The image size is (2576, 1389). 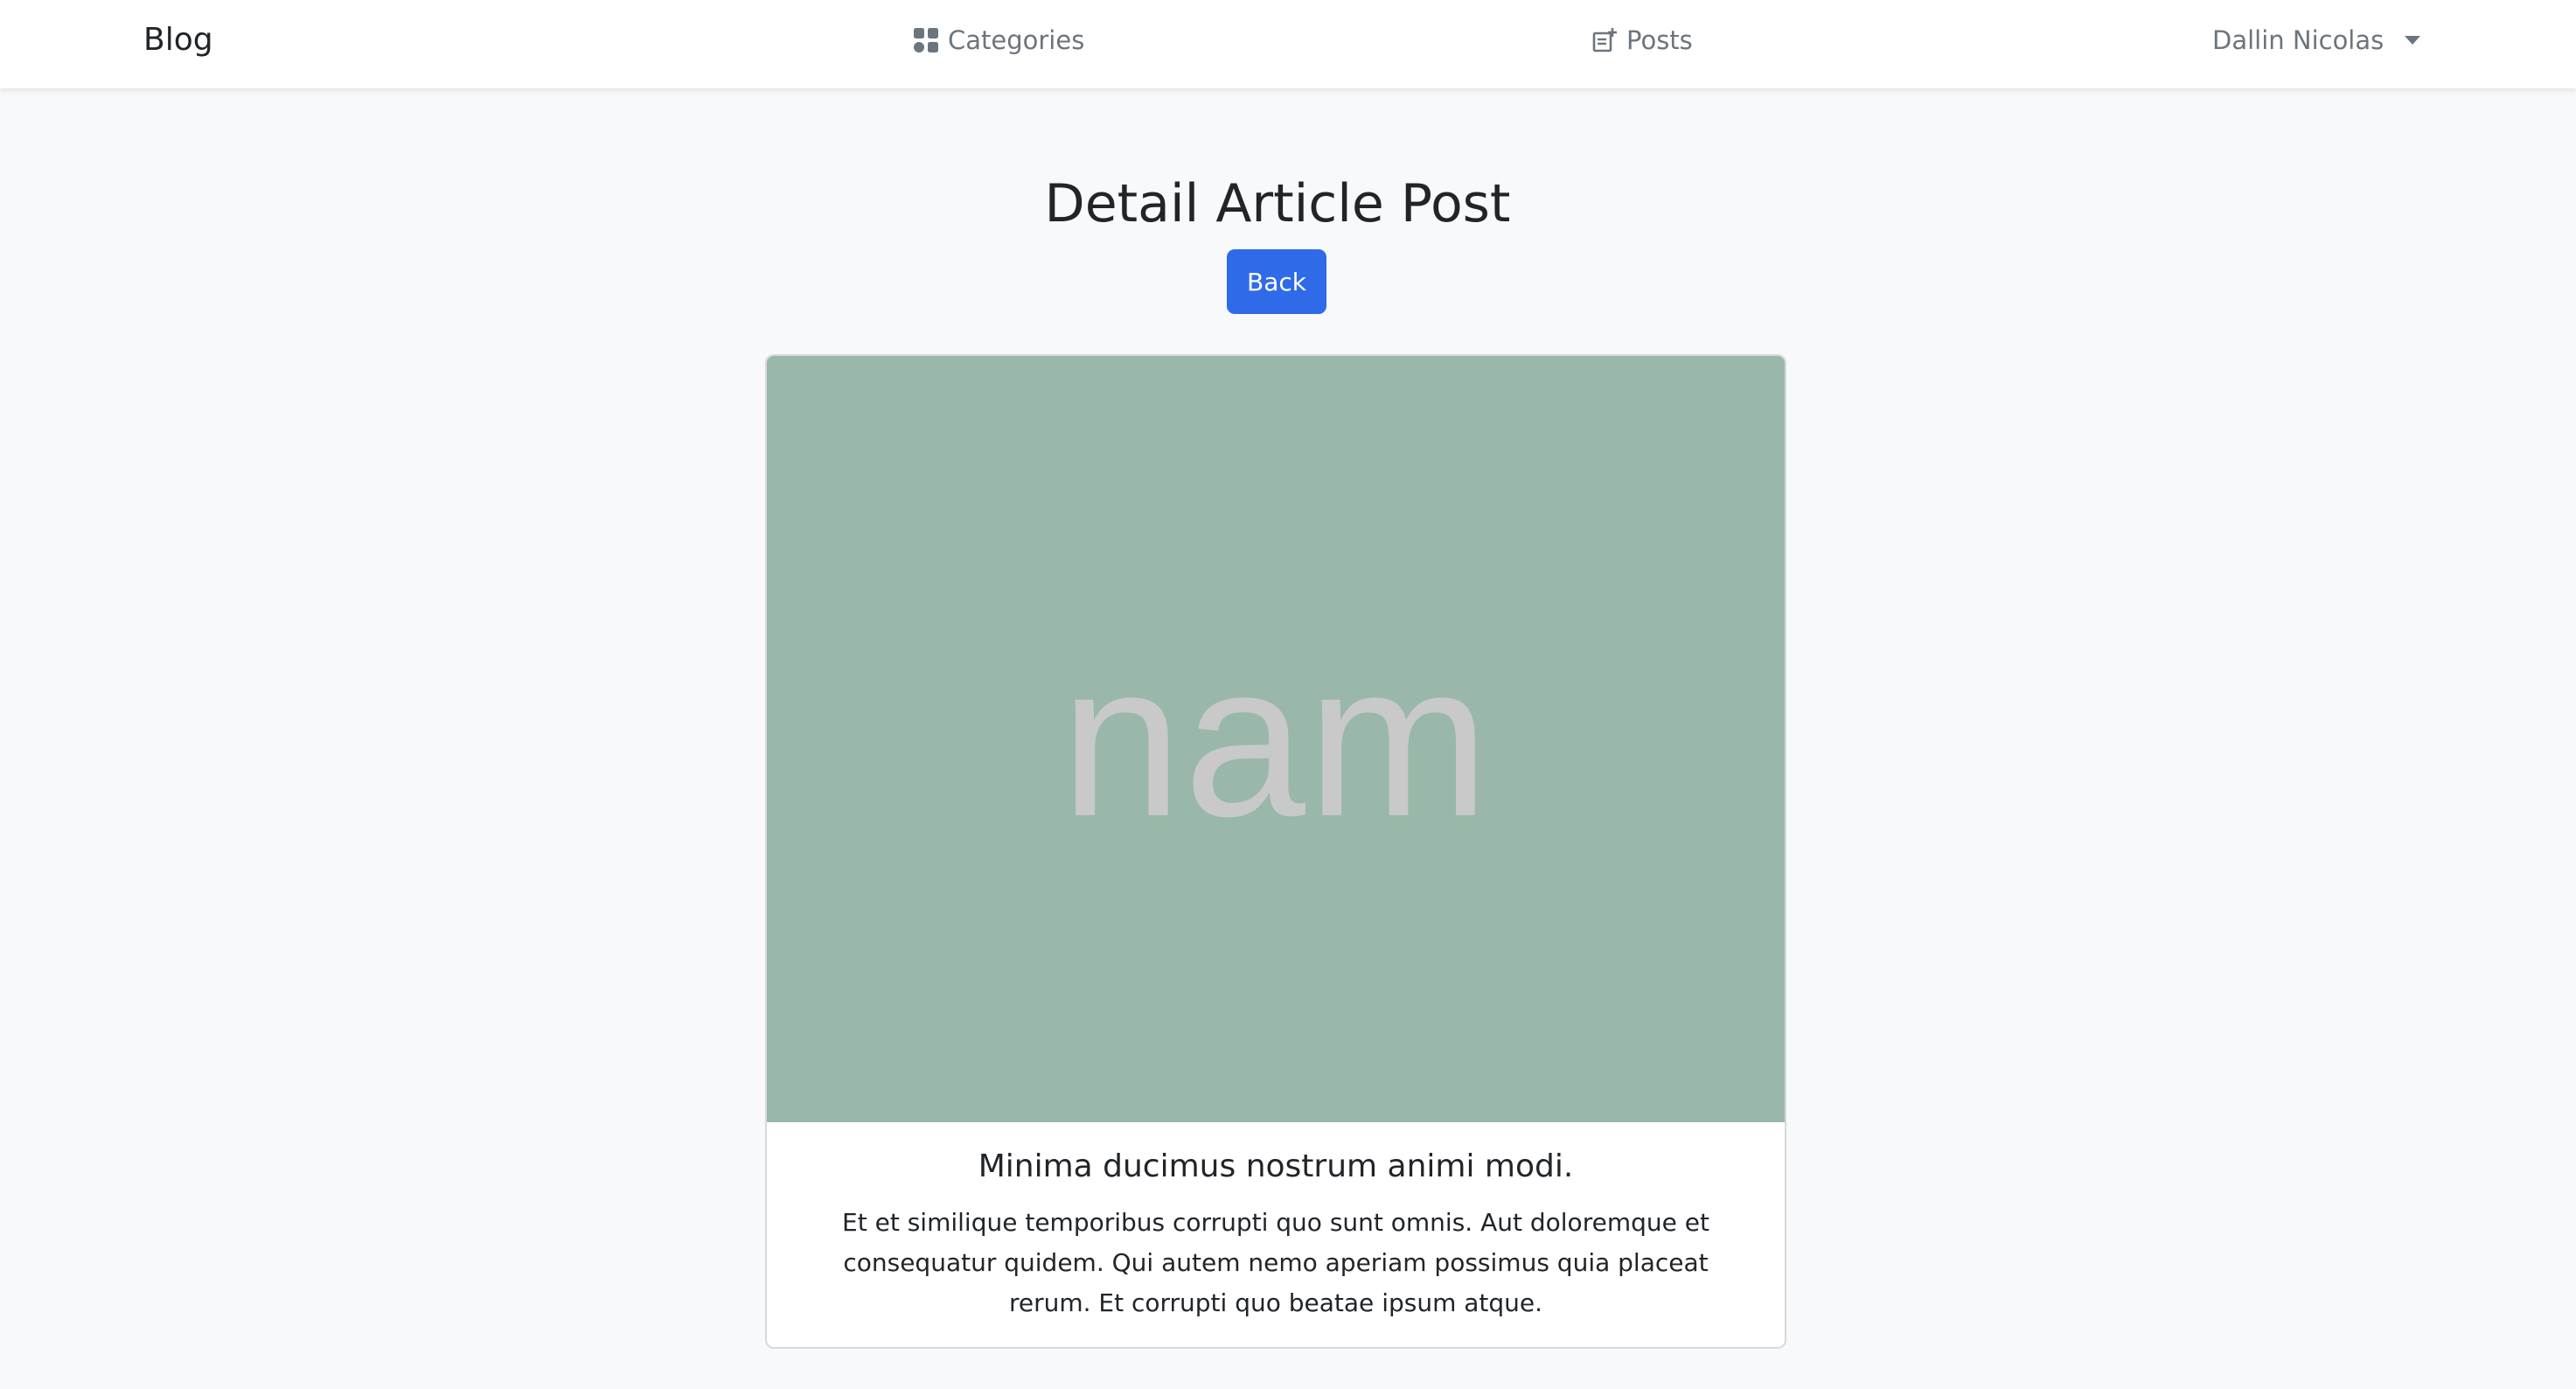 I want to click on user-dropdown-toggle: Dallin Nicolas, so click(x=2316, y=40).